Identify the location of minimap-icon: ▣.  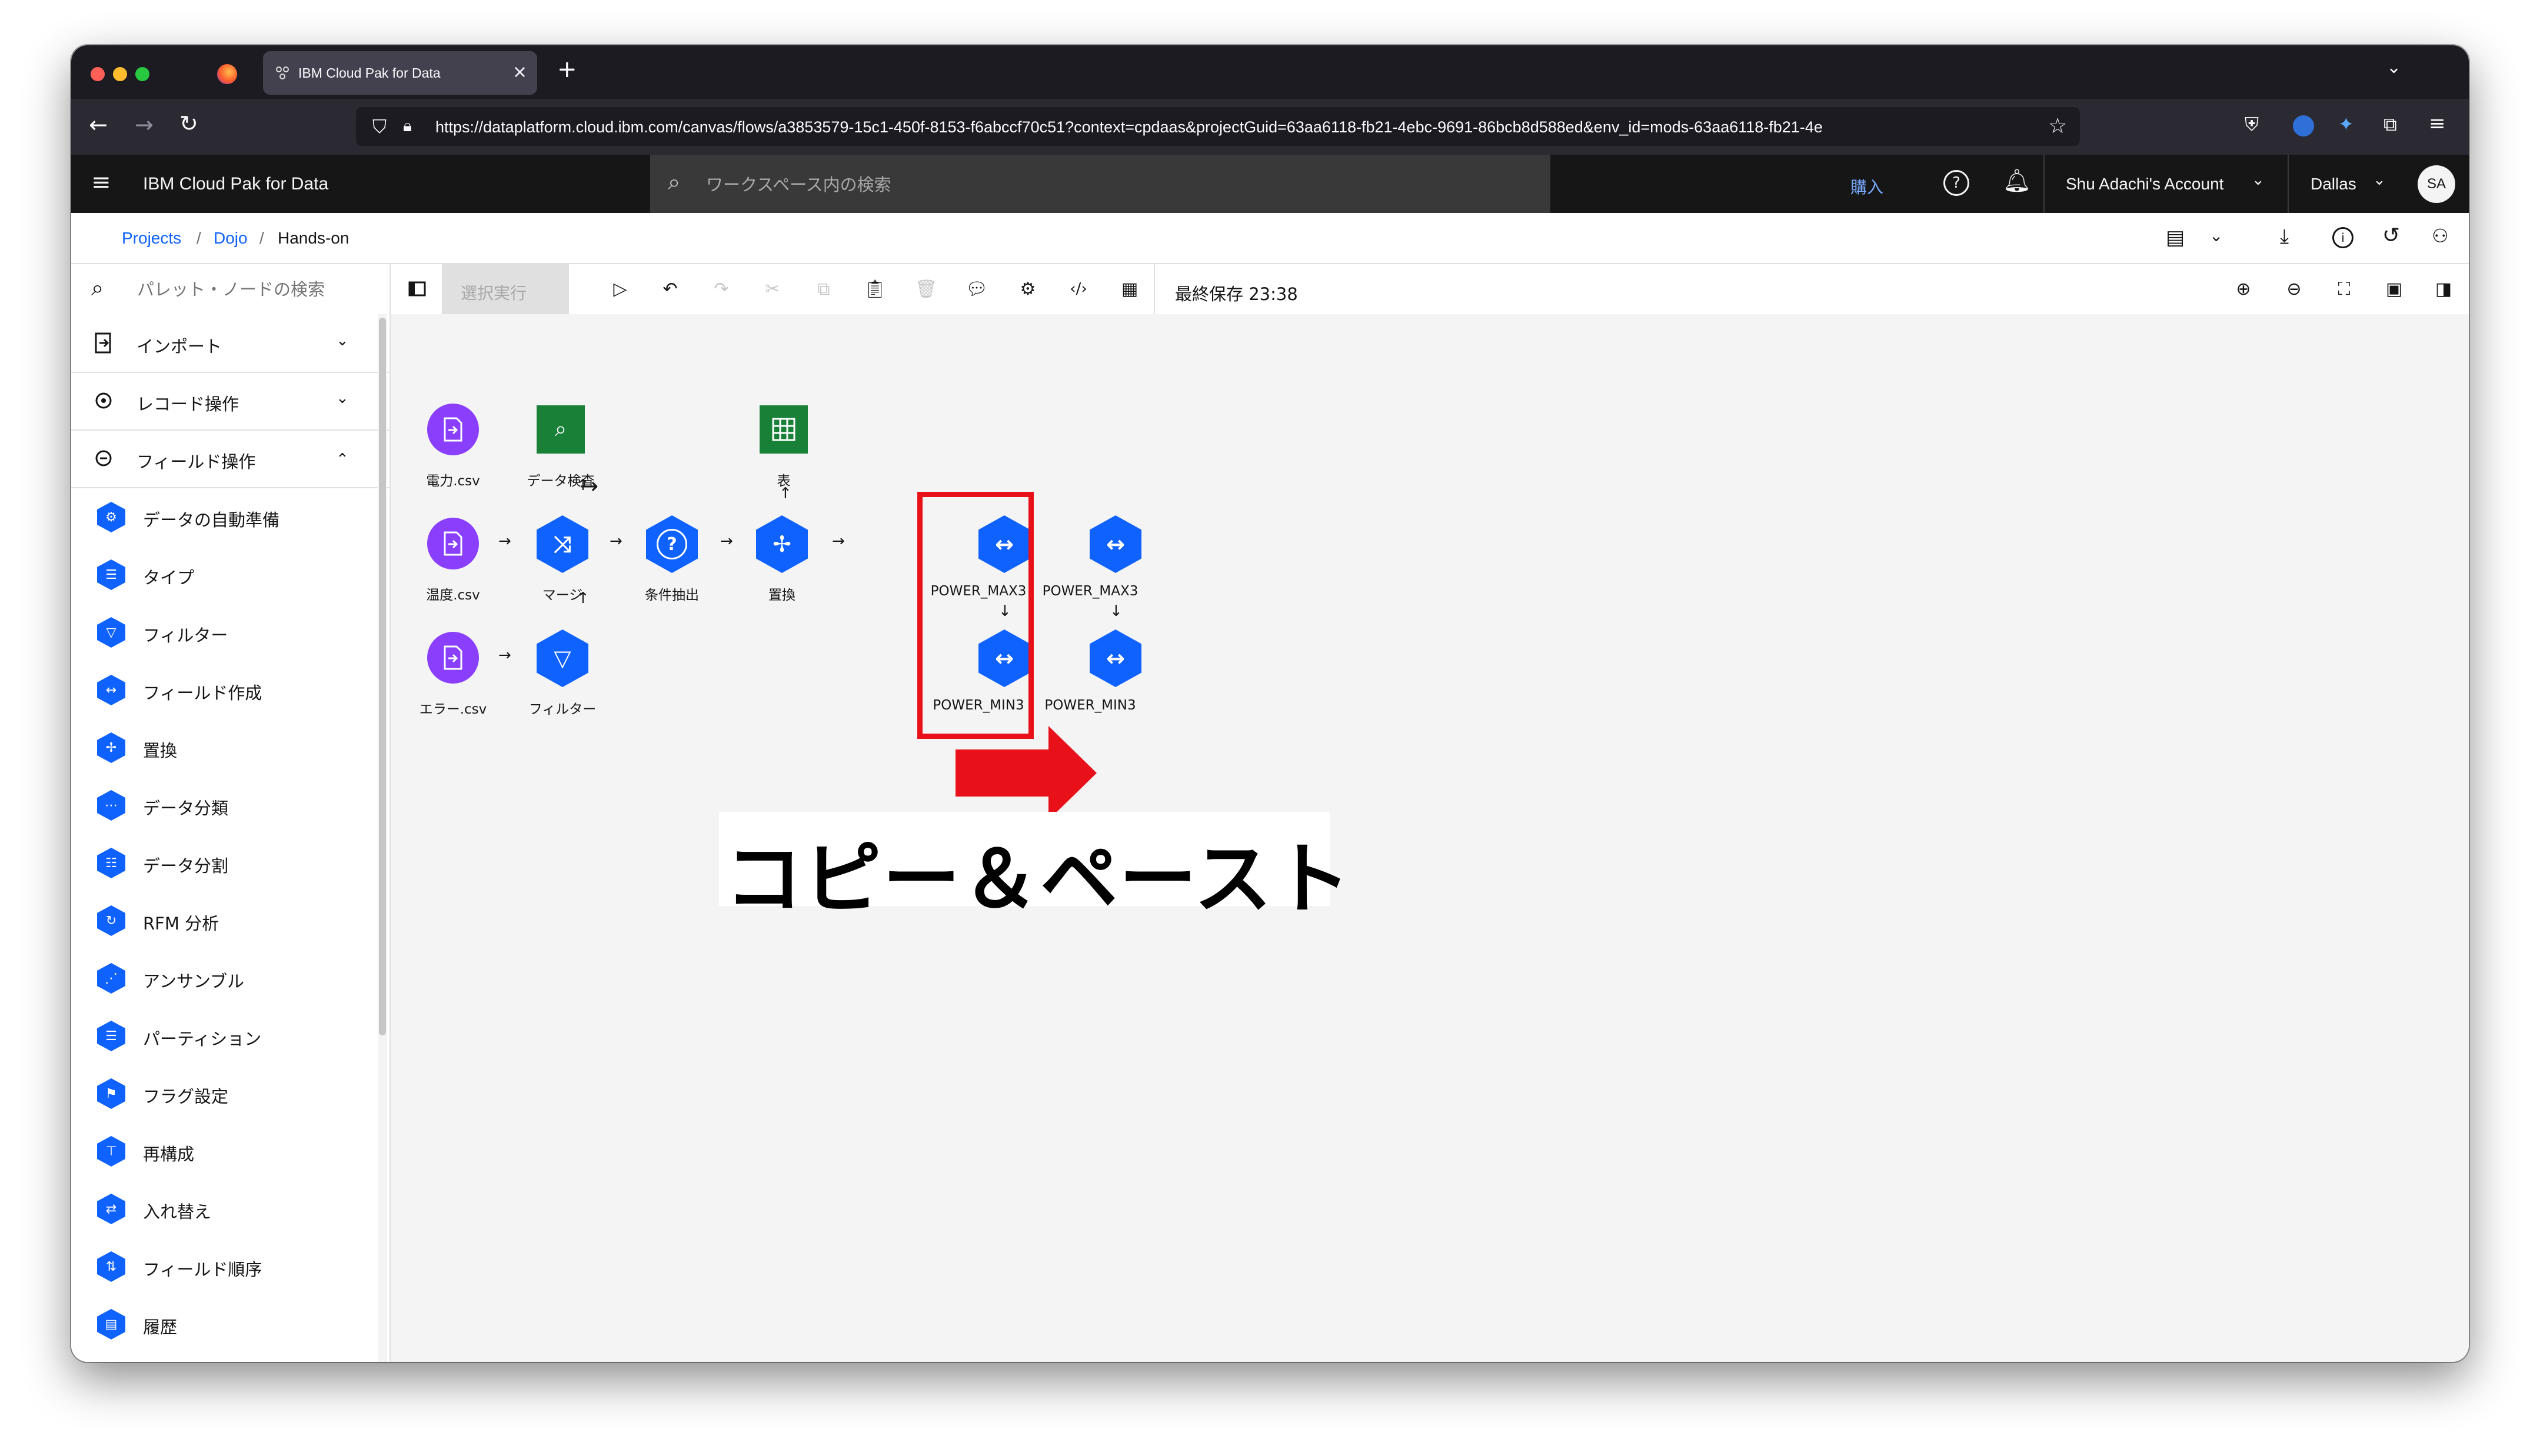
(2394, 289).